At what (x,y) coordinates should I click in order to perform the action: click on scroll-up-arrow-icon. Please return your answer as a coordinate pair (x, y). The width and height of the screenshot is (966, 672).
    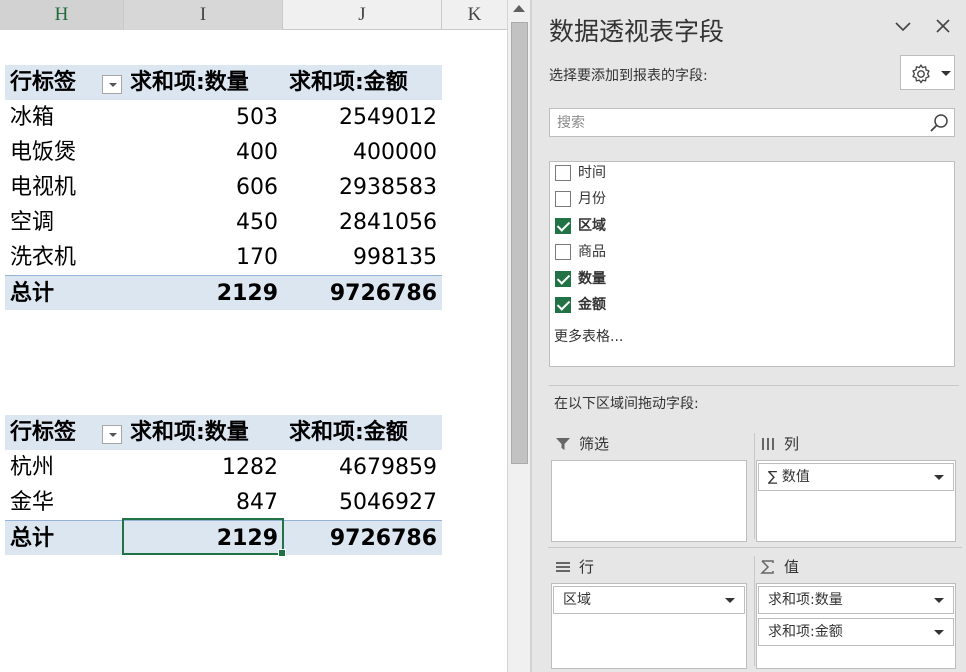
    Looking at the image, I should click on (519, 8).